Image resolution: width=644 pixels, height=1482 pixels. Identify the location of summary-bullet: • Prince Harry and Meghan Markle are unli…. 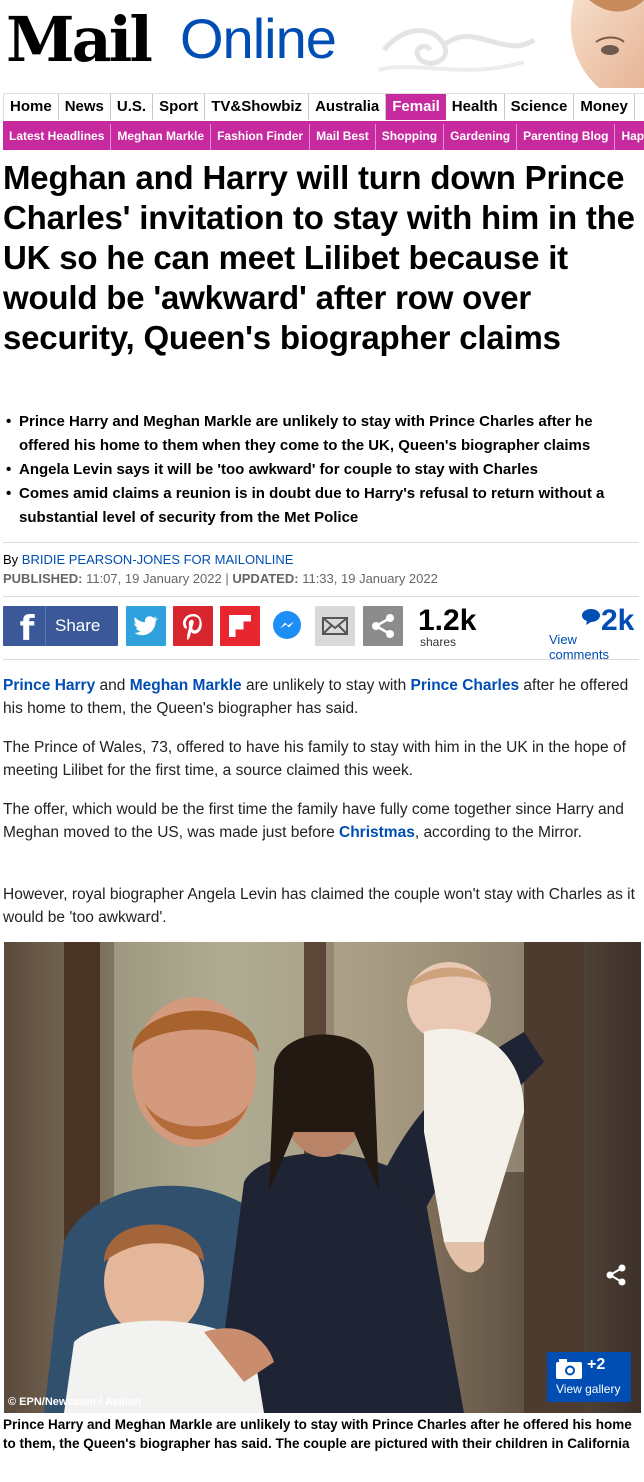
(322, 434).